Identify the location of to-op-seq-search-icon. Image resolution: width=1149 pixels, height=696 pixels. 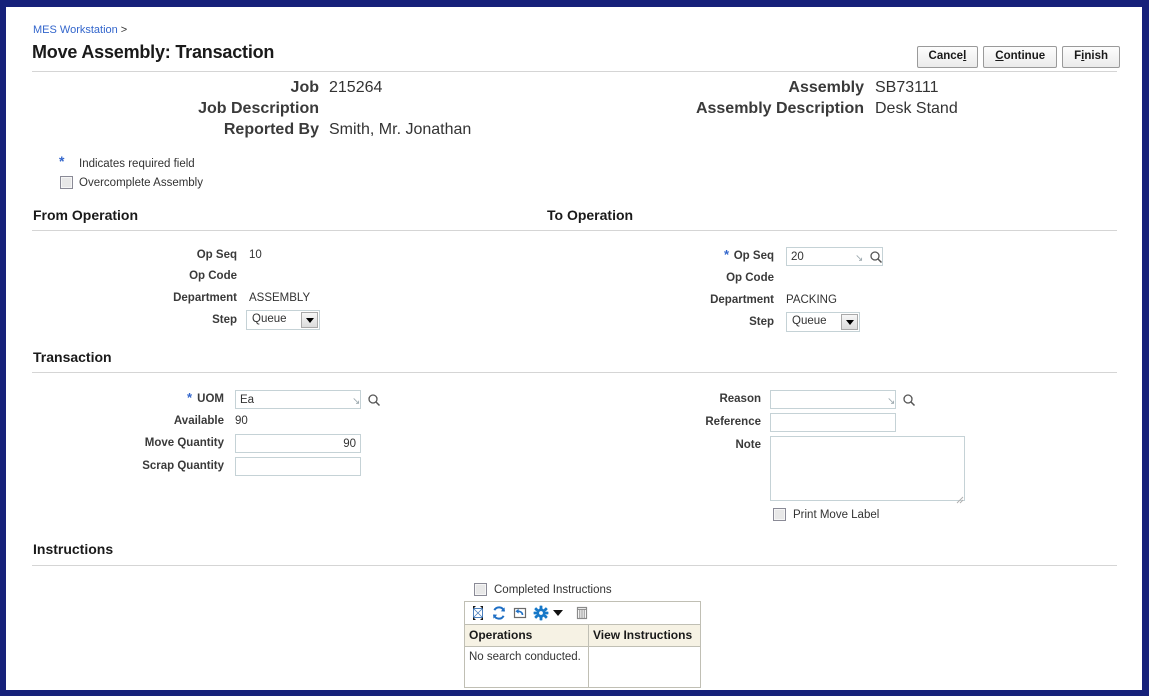
(876, 257).